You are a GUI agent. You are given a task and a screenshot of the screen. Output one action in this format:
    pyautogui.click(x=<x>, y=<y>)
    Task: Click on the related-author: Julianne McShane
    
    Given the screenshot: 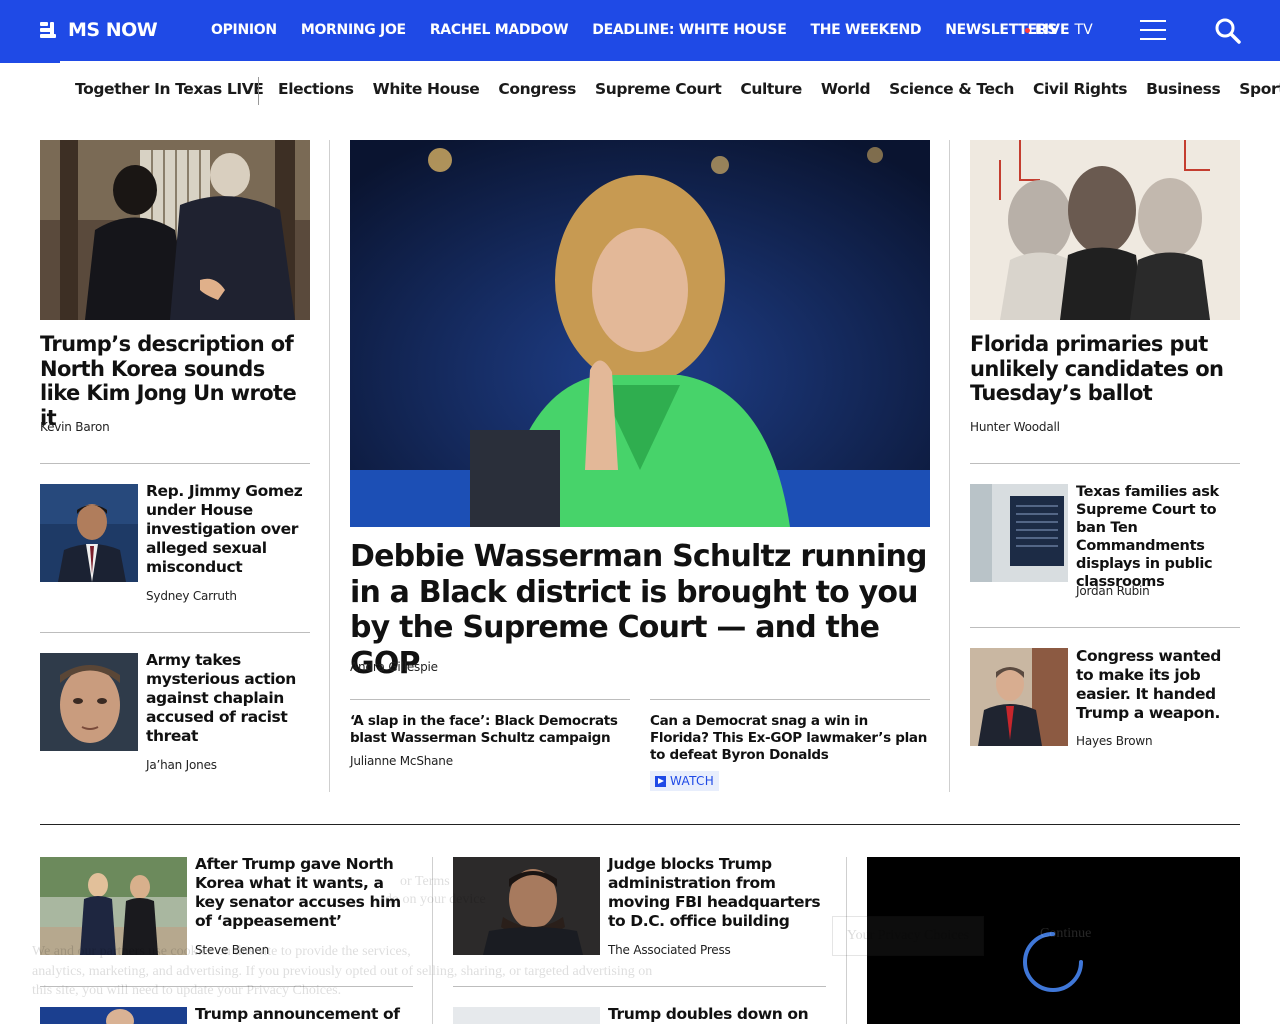 What is the action you would take?
    pyautogui.click(x=401, y=761)
    